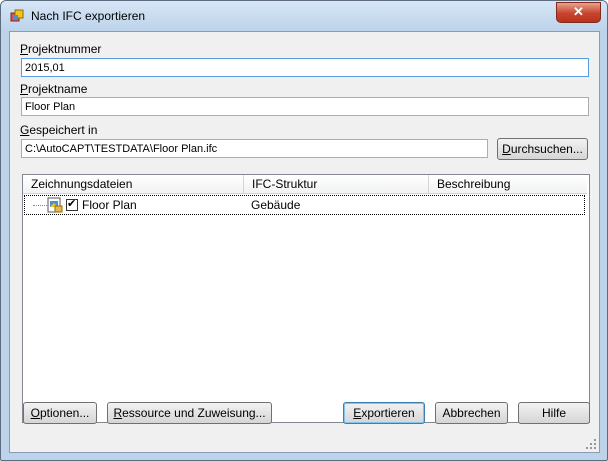 This screenshot has height=461, width=608. I want to click on export-button: Exportieren, so click(384, 413).